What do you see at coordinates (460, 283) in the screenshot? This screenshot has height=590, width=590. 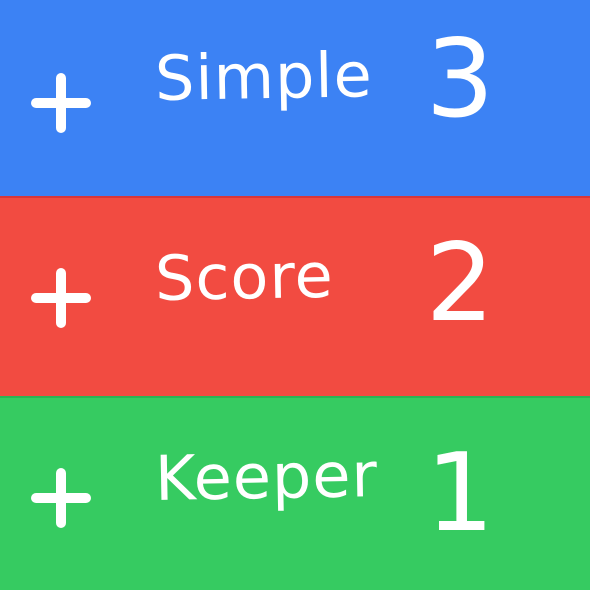 I see `score-value: 2` at bounding box center [460, 283].